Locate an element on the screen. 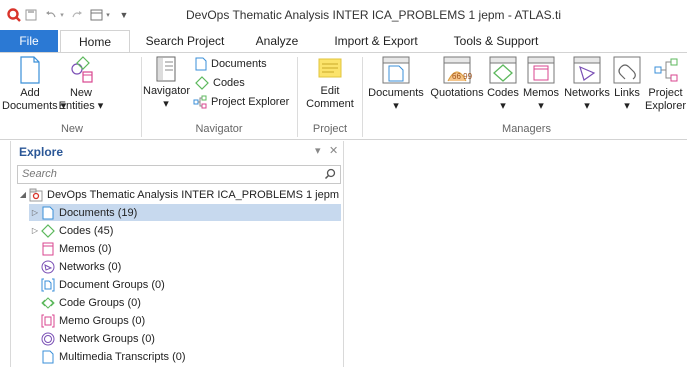 This screenshot has height=367, width=687. explore-header: Explore ▾ ✕ is located at coordinates (177, 152).